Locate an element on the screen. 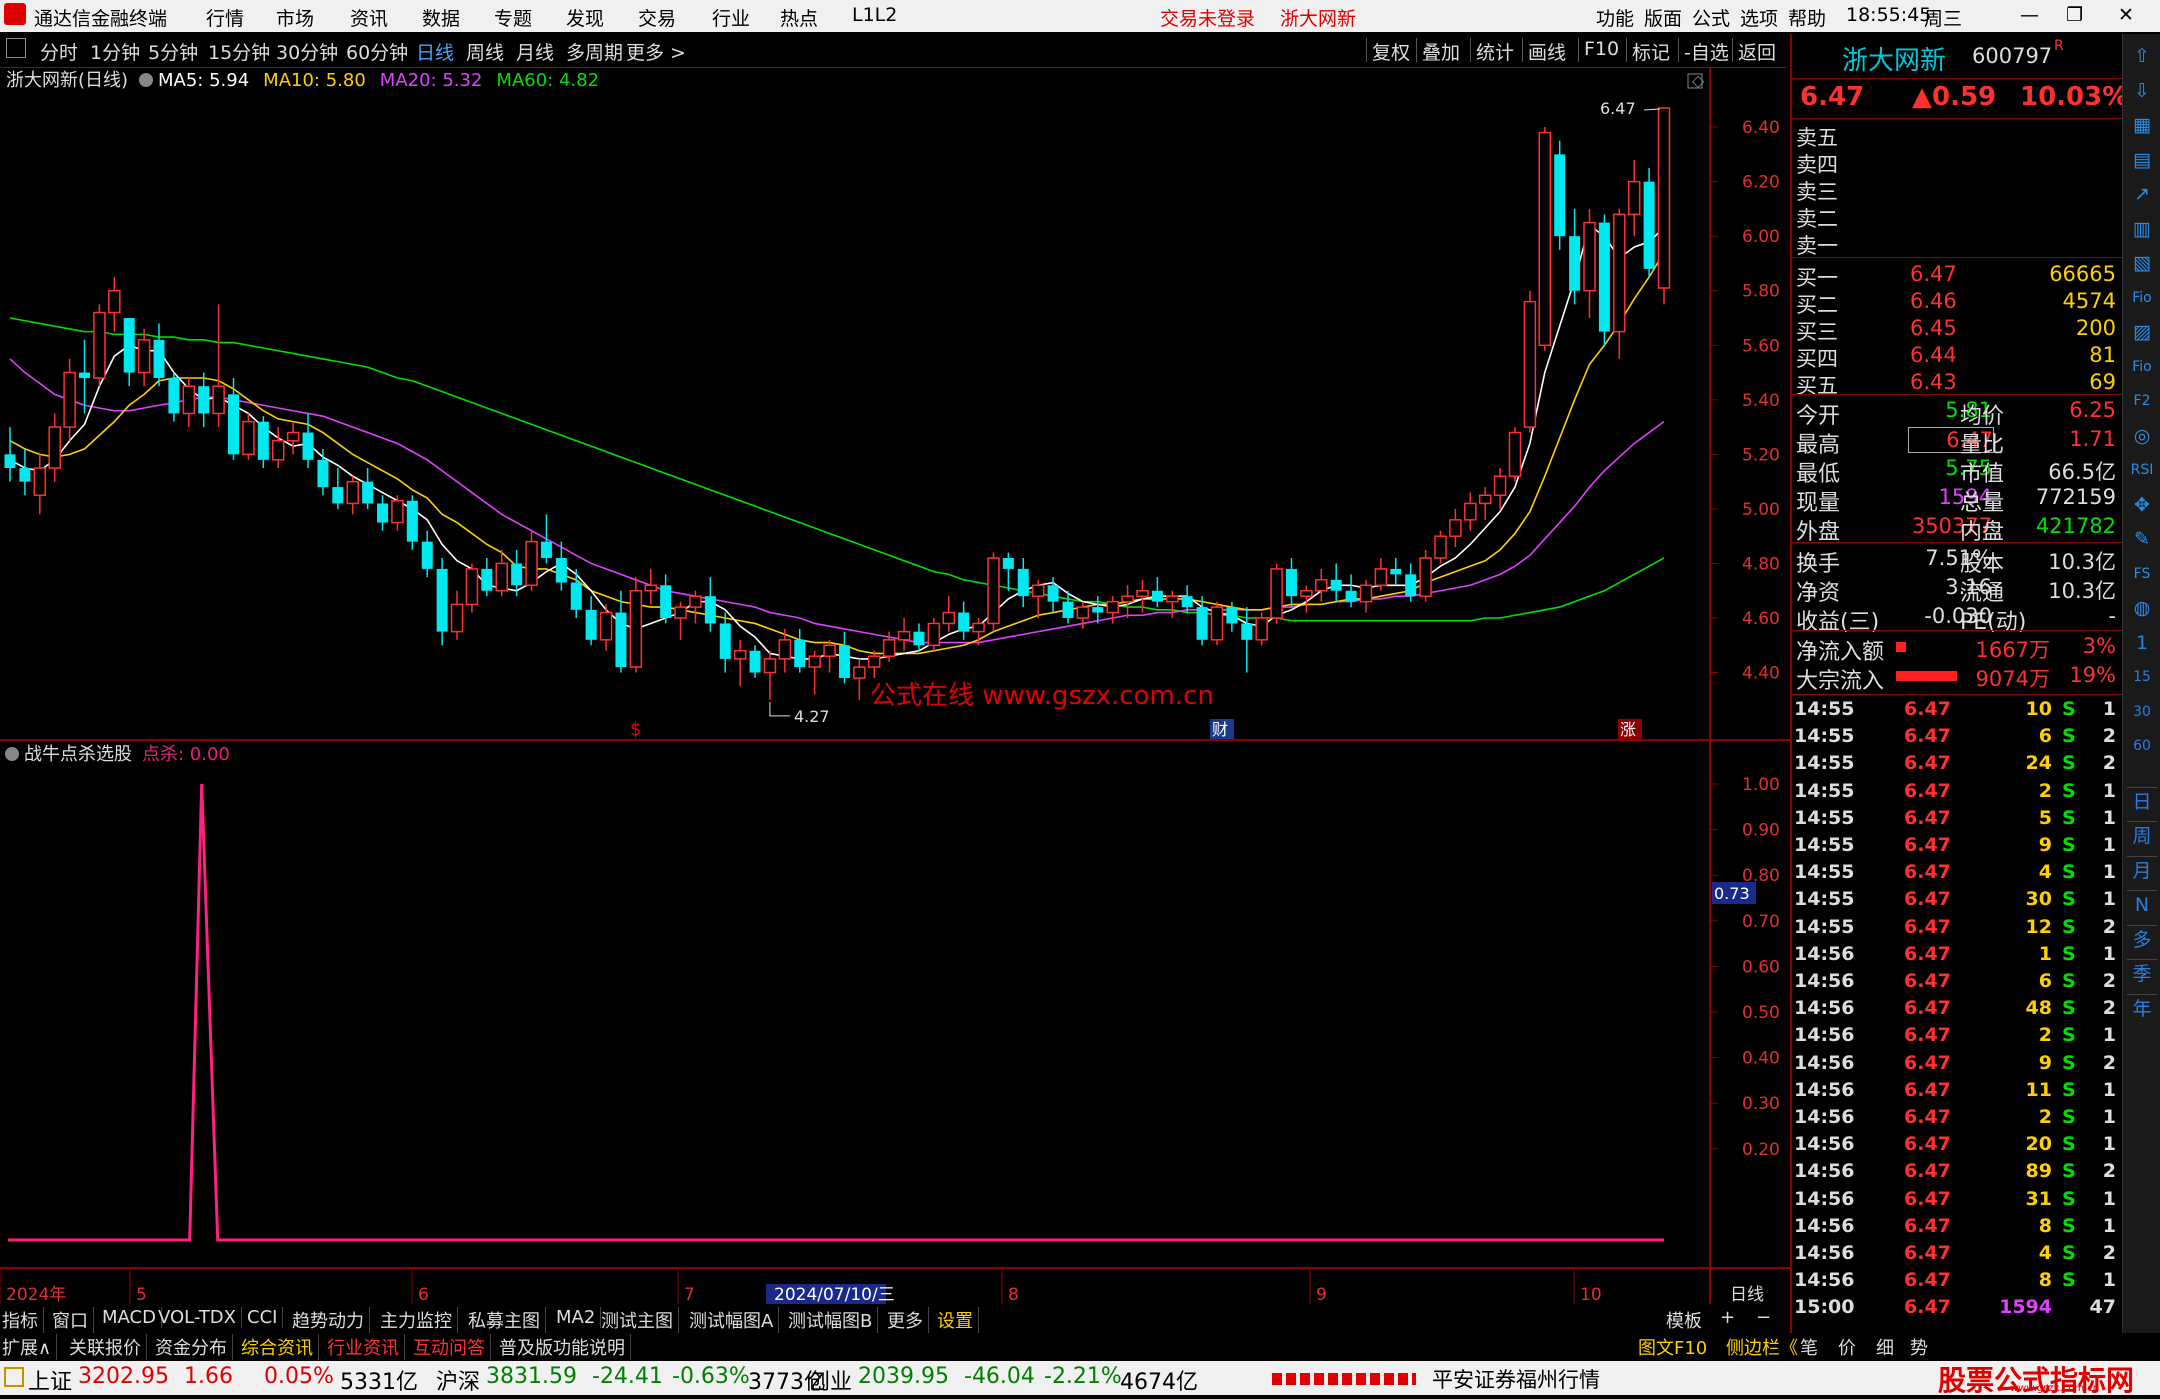 The width and height of the screenshot is (2160, 1399). side-tab-5: 势 is located at coordinates (1919, 1347).